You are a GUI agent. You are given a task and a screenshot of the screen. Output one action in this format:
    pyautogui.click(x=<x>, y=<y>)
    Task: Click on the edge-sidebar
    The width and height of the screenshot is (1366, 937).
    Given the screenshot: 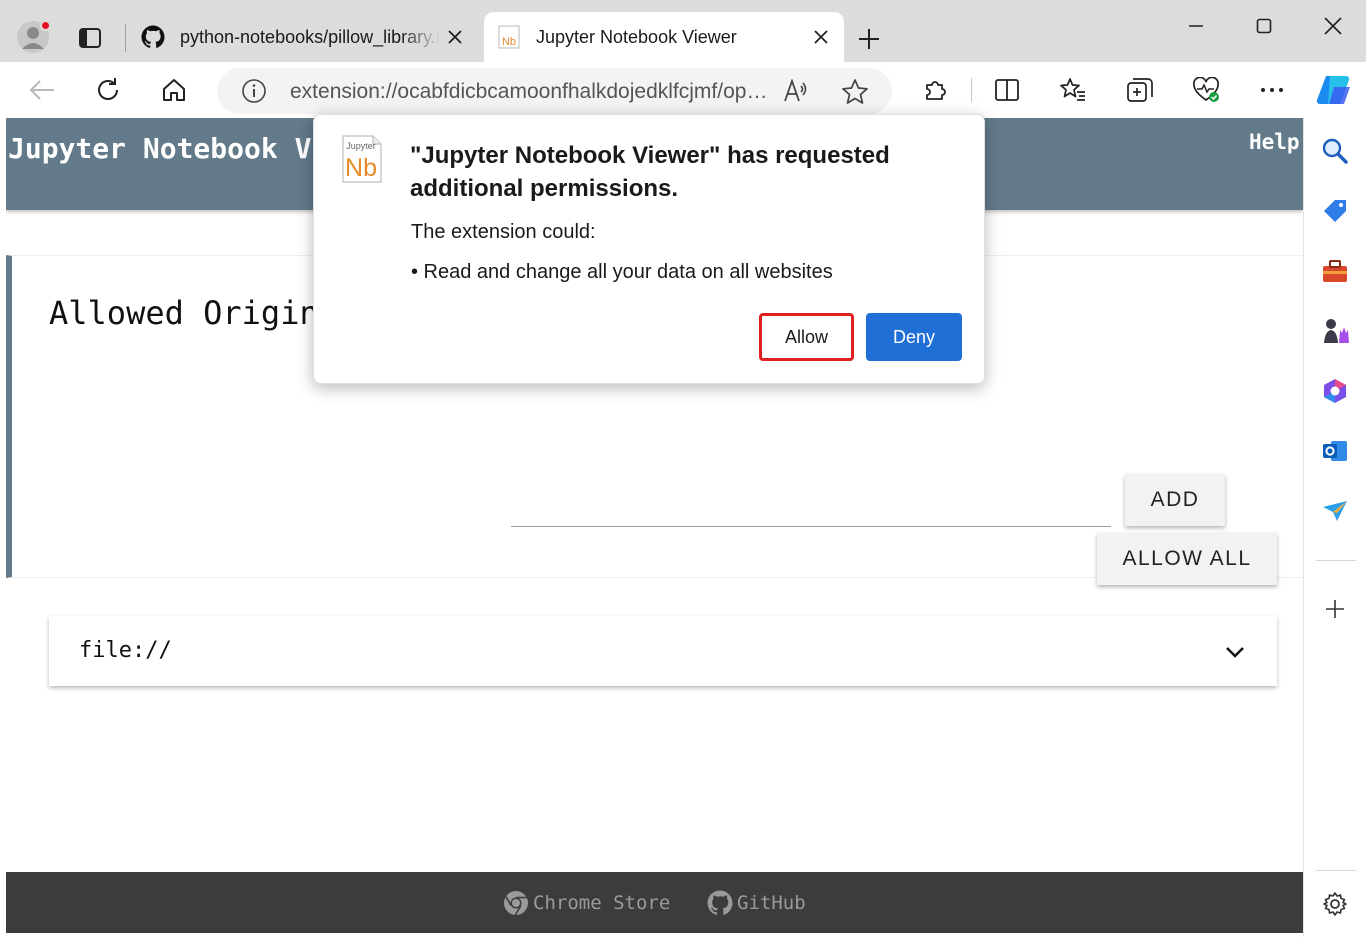 What is the action you would take?
    pyautogui.click(x=1334, y=527)
    